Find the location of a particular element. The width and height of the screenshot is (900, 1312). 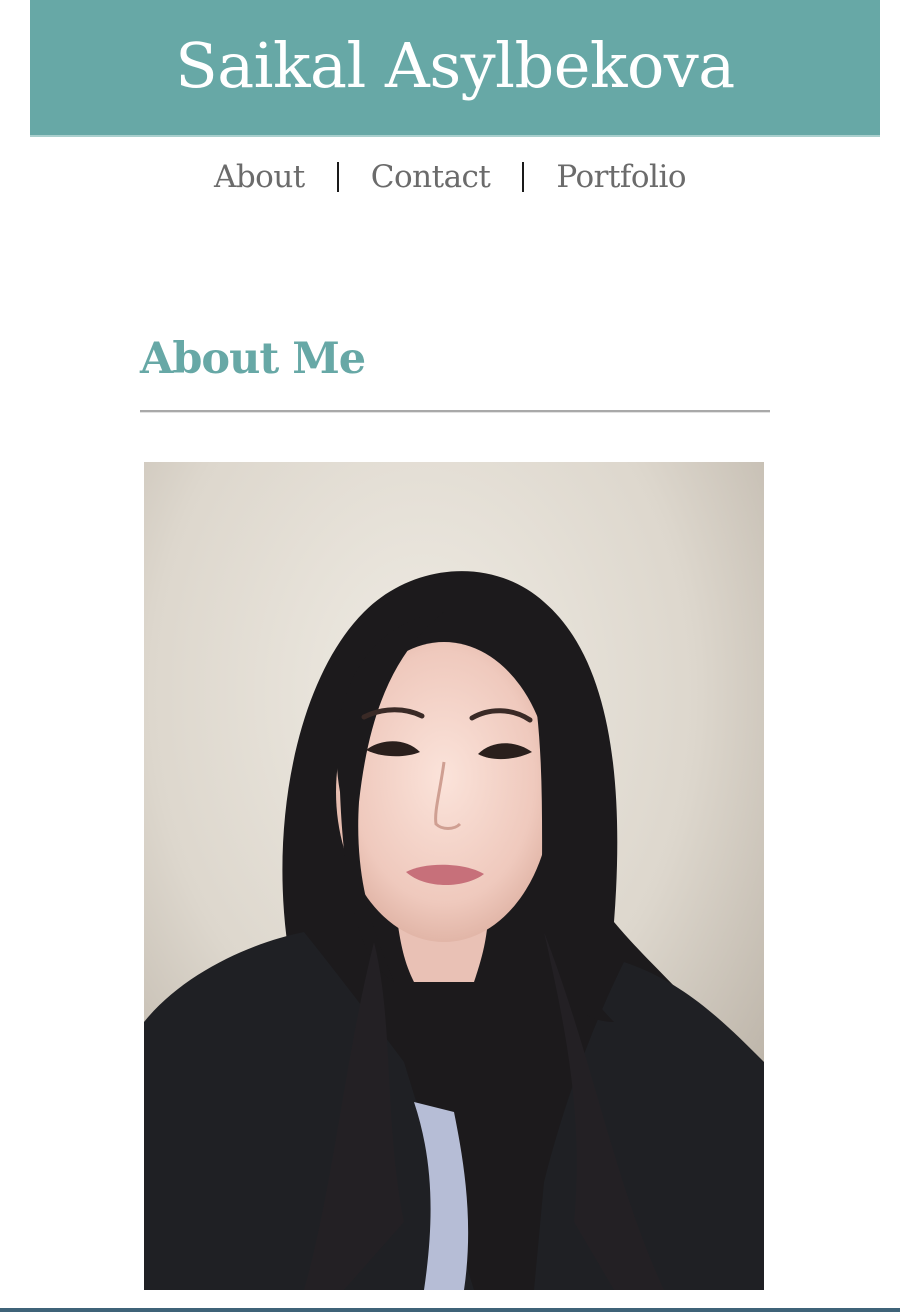

section-divider is located at coordinates (455, 411).